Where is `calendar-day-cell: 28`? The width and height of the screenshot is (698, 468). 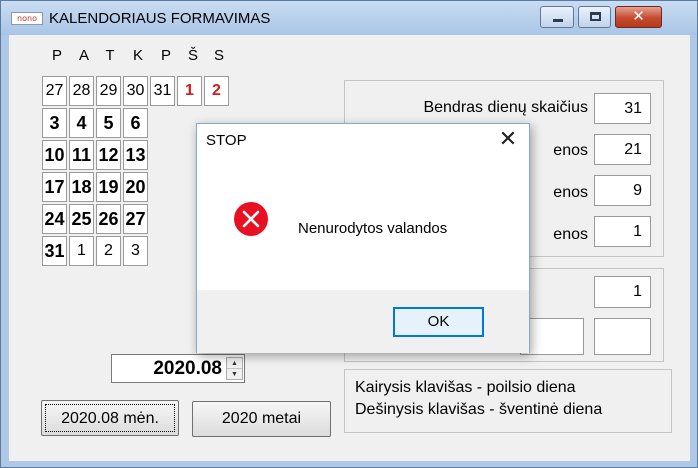
calendar-day-cell: 28 is located at coordinates (81, 91).